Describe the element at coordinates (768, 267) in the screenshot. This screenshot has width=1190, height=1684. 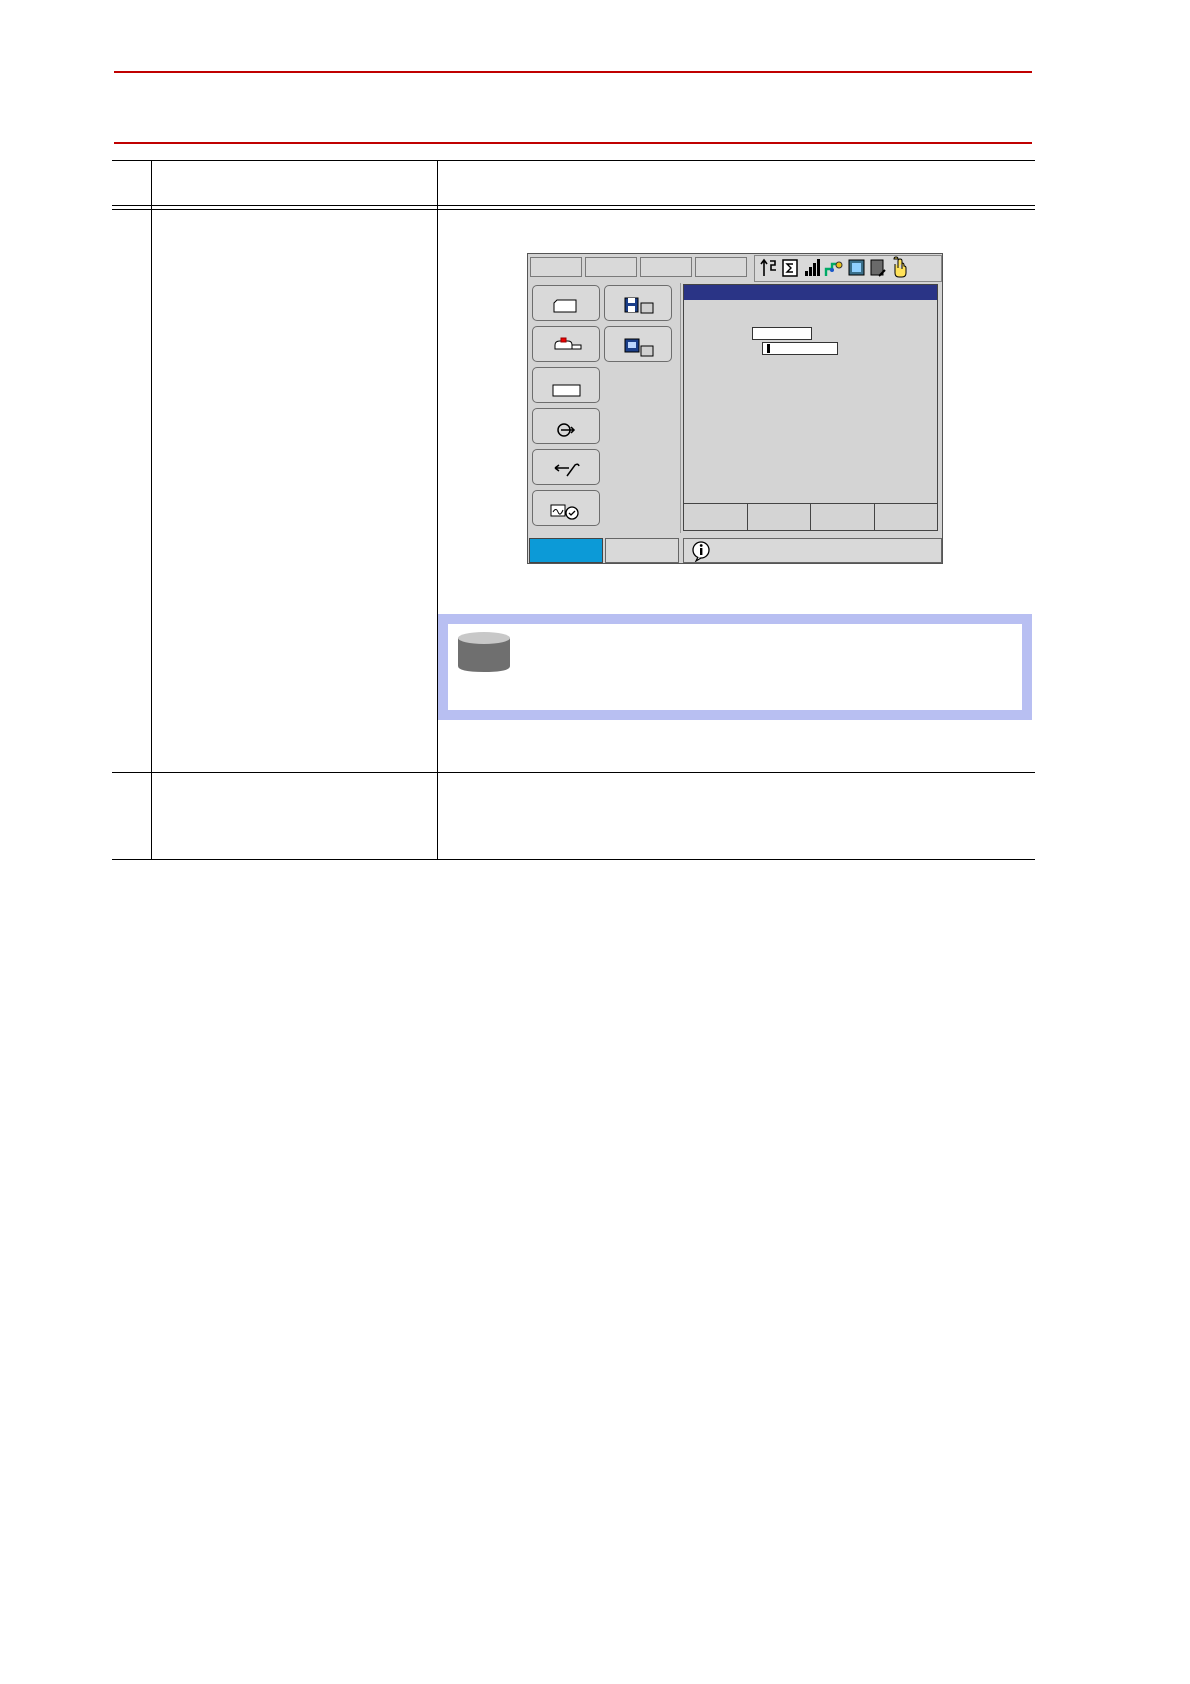
I see `arrows-icon` at that location.